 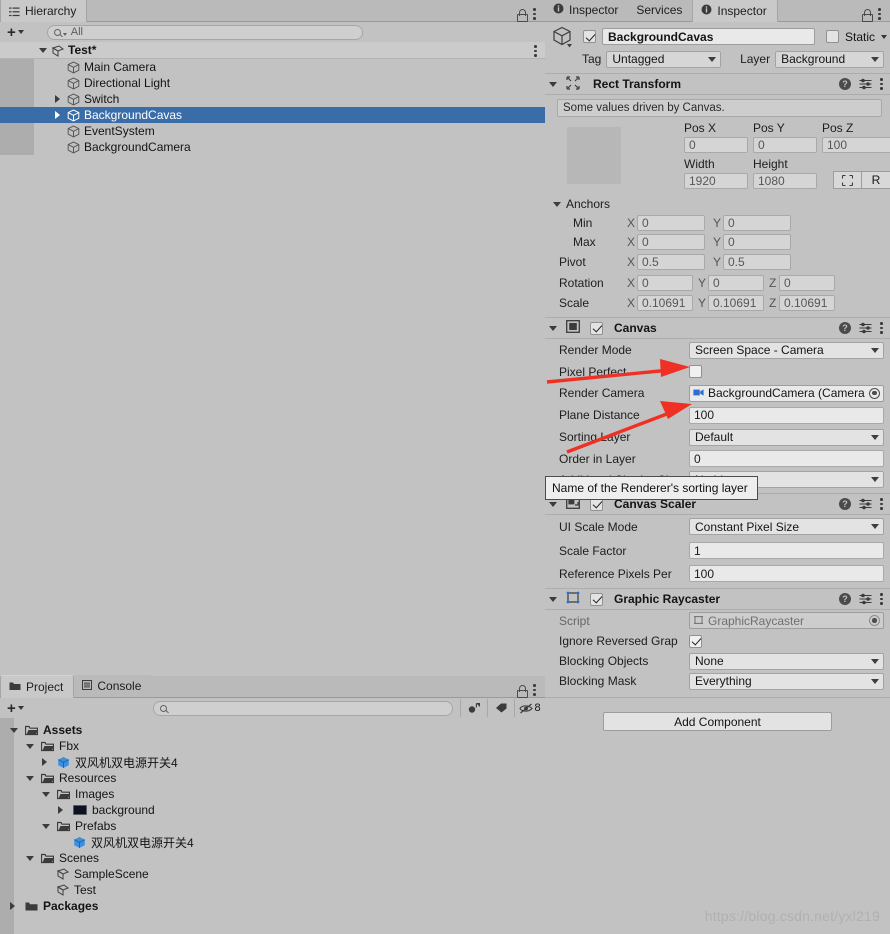 I want to click on create-object-button: +, so click(x=15, y=32).